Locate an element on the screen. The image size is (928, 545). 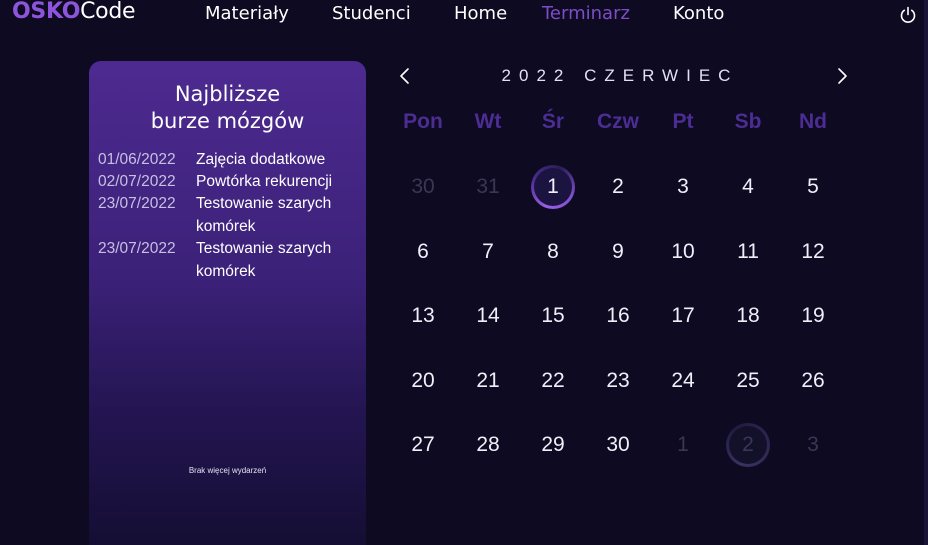
calendar-day: 6 is located at coordinates (423, 252).